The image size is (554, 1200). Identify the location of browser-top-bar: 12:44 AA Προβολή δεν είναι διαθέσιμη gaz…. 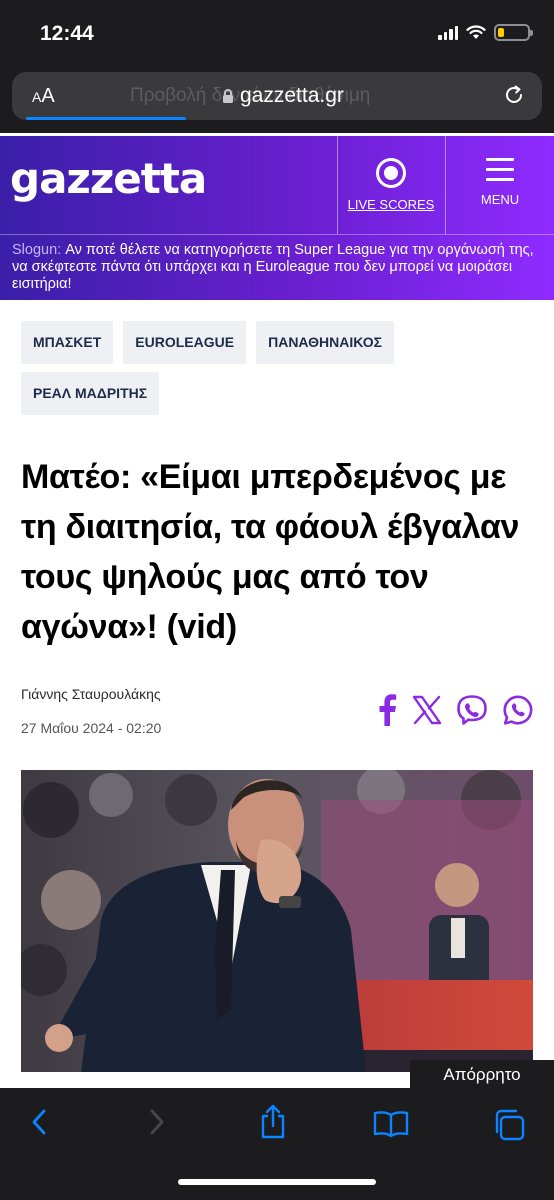
(277, 66).